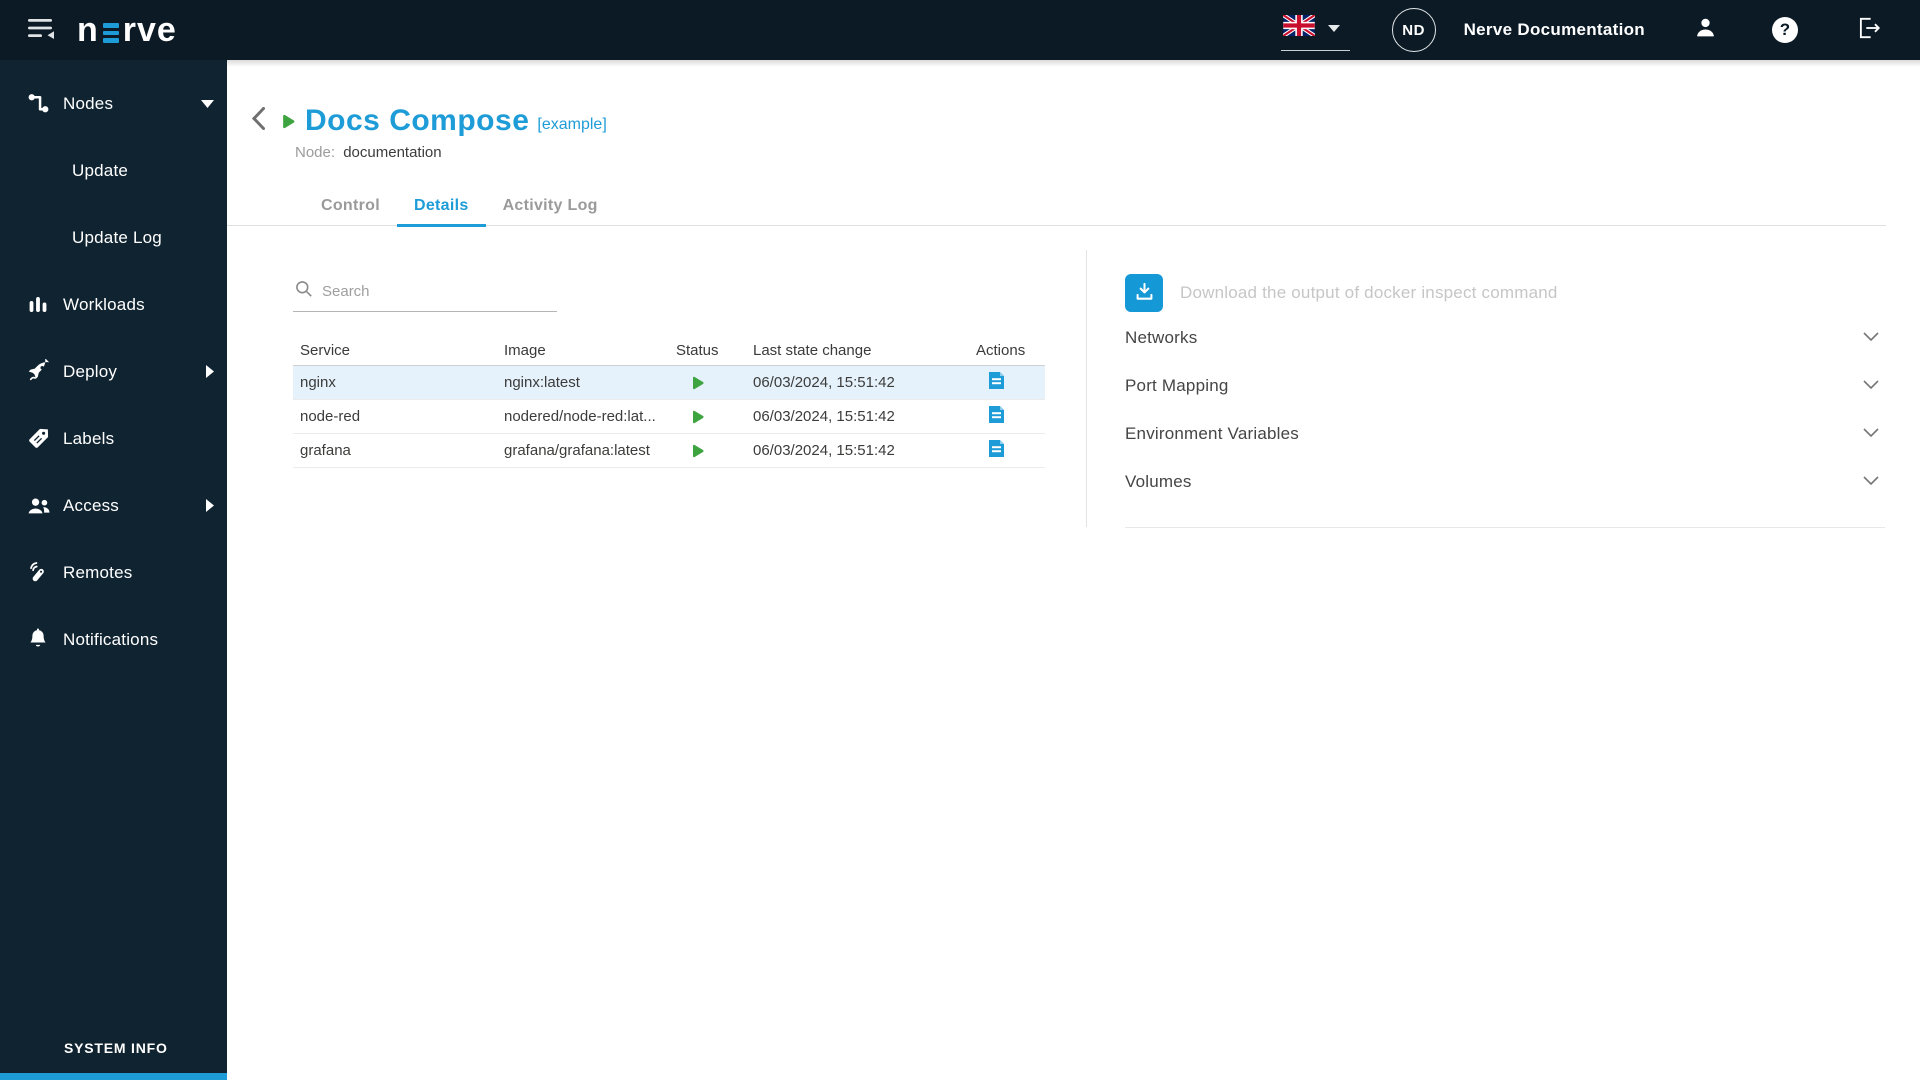 This screenshot has width=1920, height=1080. I want to click on section-port-mapping: Port Mapping, so click(1505, 386).